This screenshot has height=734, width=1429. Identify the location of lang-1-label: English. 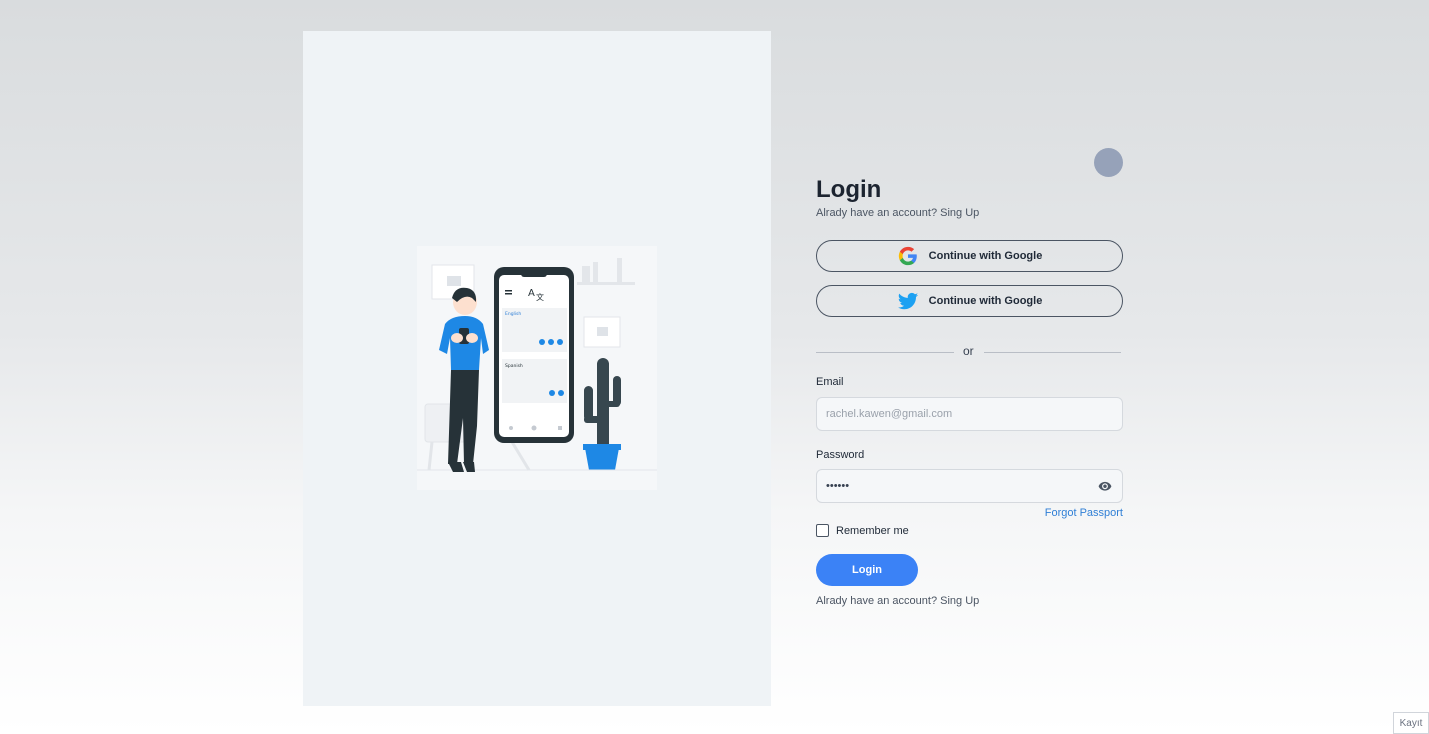
(513, 314).